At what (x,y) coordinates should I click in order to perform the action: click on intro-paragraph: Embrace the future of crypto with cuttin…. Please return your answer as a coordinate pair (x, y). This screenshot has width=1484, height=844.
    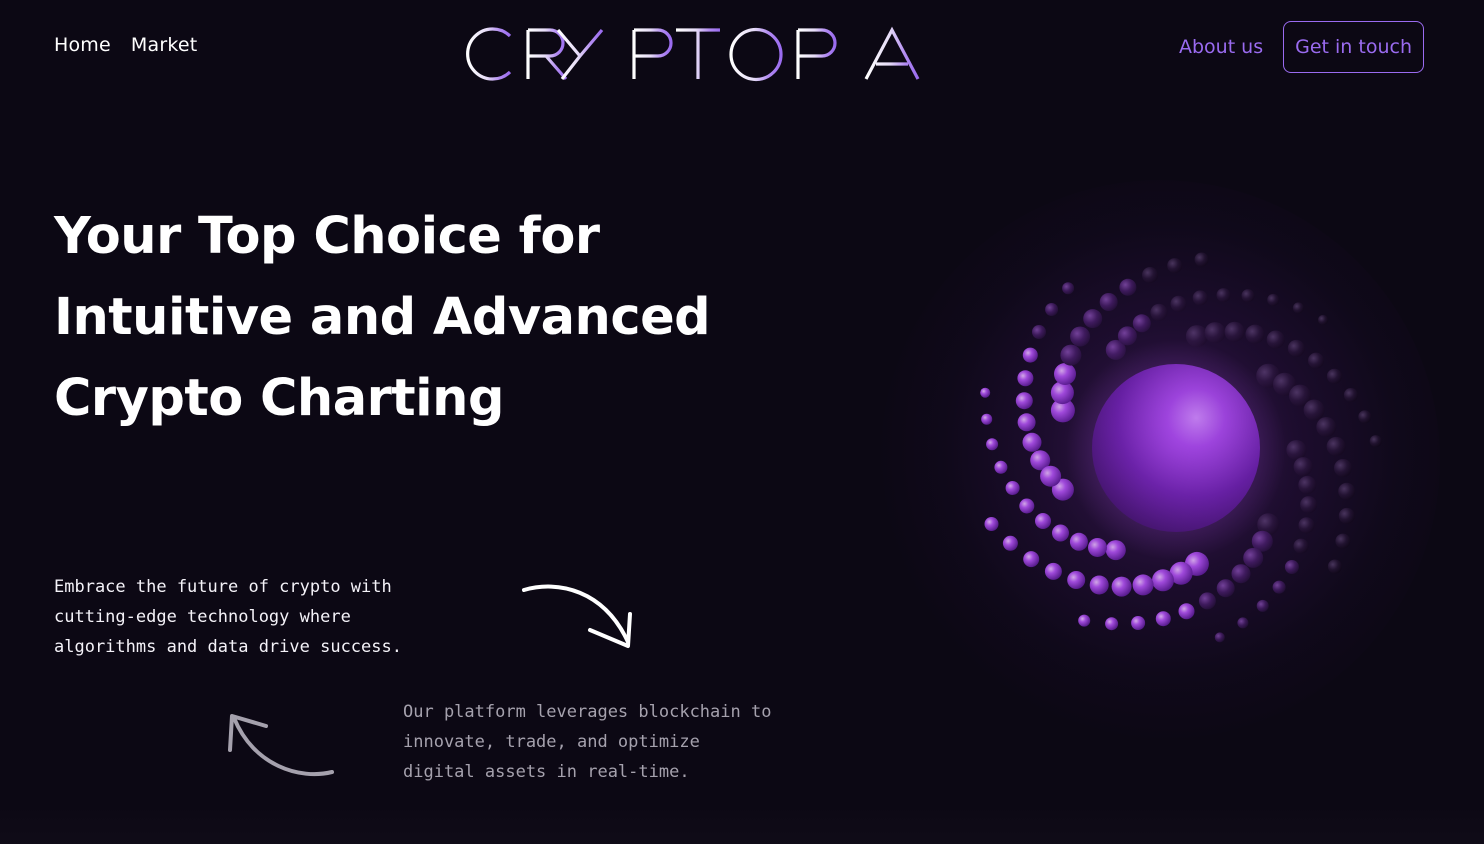
    Looking at the image, I should click on (264, 617).